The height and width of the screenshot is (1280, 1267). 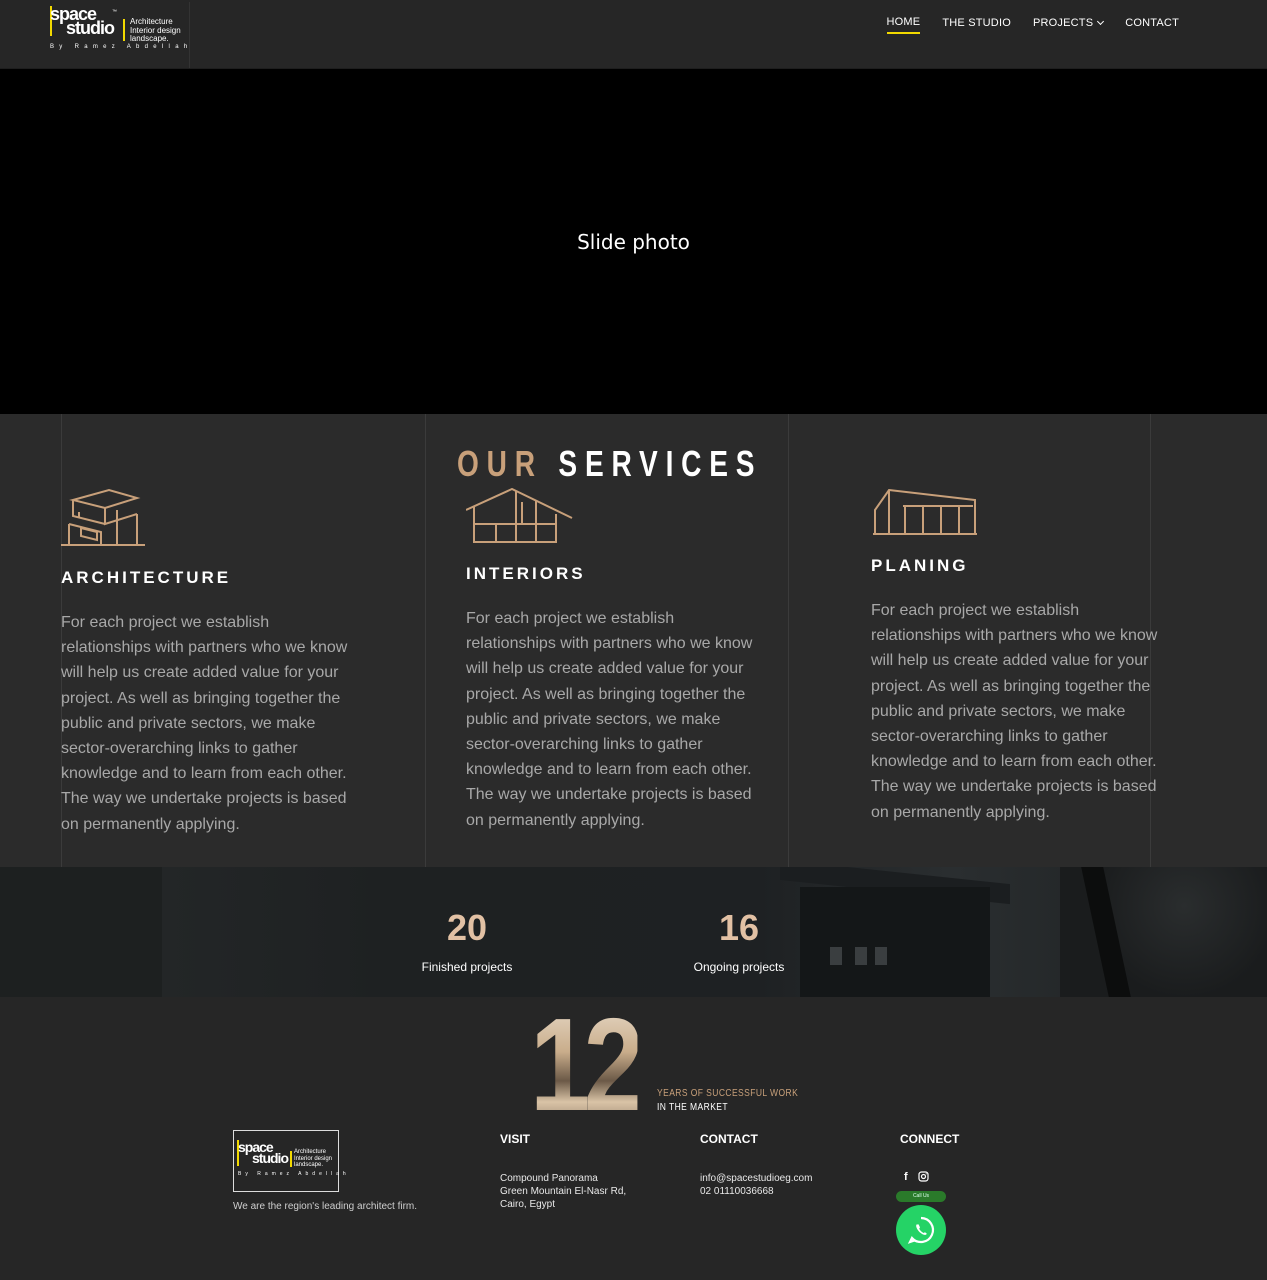 I want to click on whatsapp-icon, so click(x=921, y=1230).